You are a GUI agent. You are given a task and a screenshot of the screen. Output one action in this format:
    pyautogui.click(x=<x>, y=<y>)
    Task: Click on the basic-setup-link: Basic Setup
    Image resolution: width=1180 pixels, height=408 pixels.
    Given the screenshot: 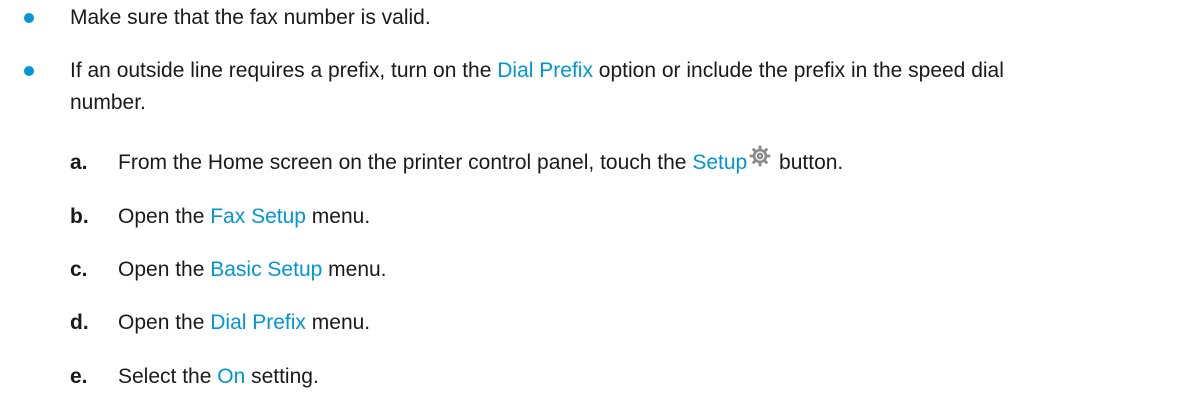 What is the action you would take?
    pyautogui.click(x=266, y=269)
    